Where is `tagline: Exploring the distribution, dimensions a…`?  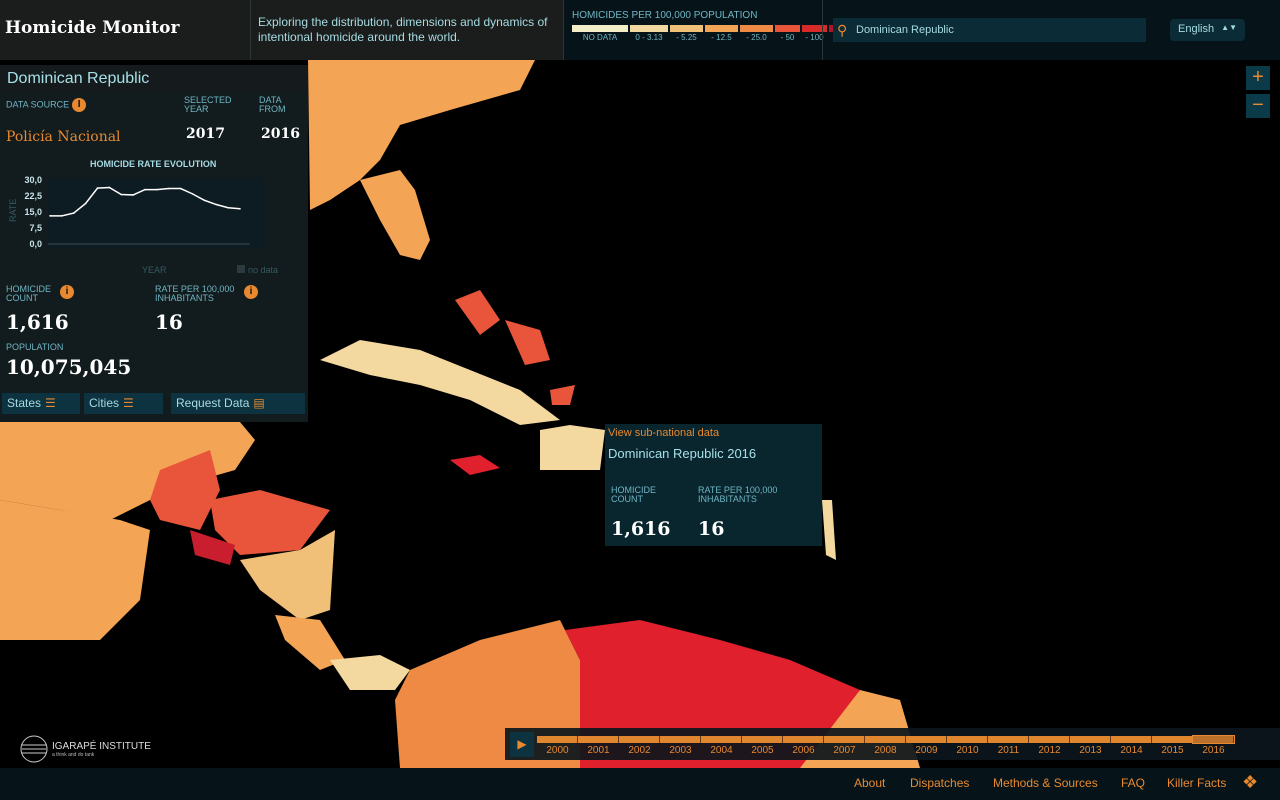 tagline: Exploring the distribution, dimensions a… is located at coordinates (403, 29).